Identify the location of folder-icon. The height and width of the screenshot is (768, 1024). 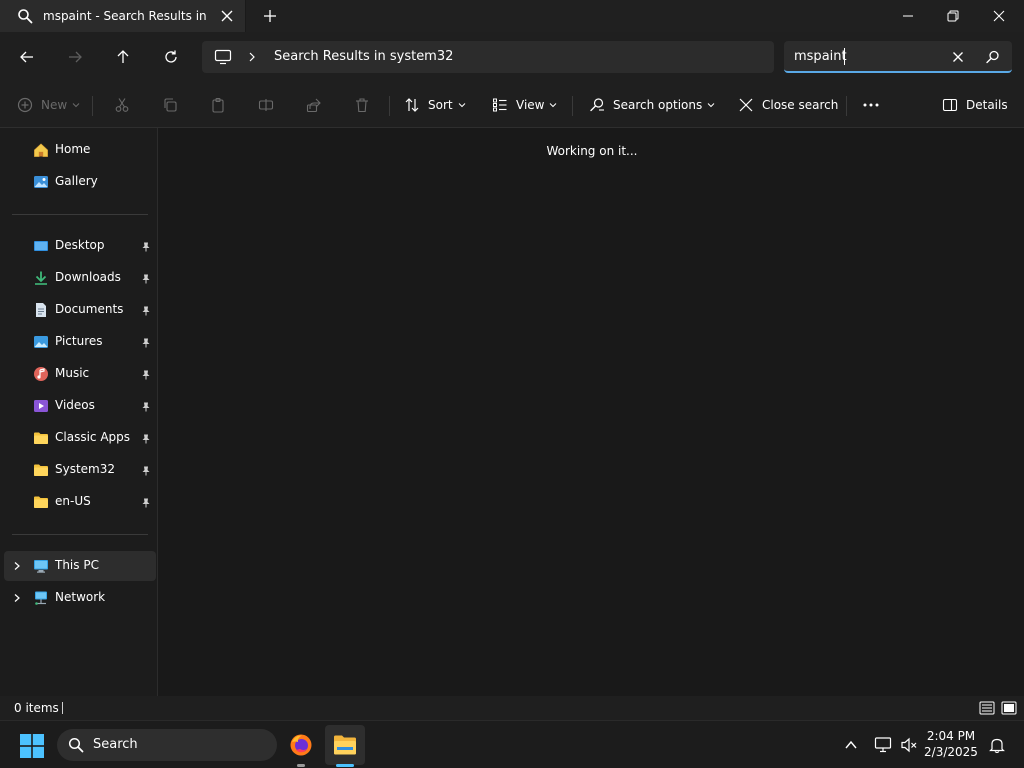
(41, 470).